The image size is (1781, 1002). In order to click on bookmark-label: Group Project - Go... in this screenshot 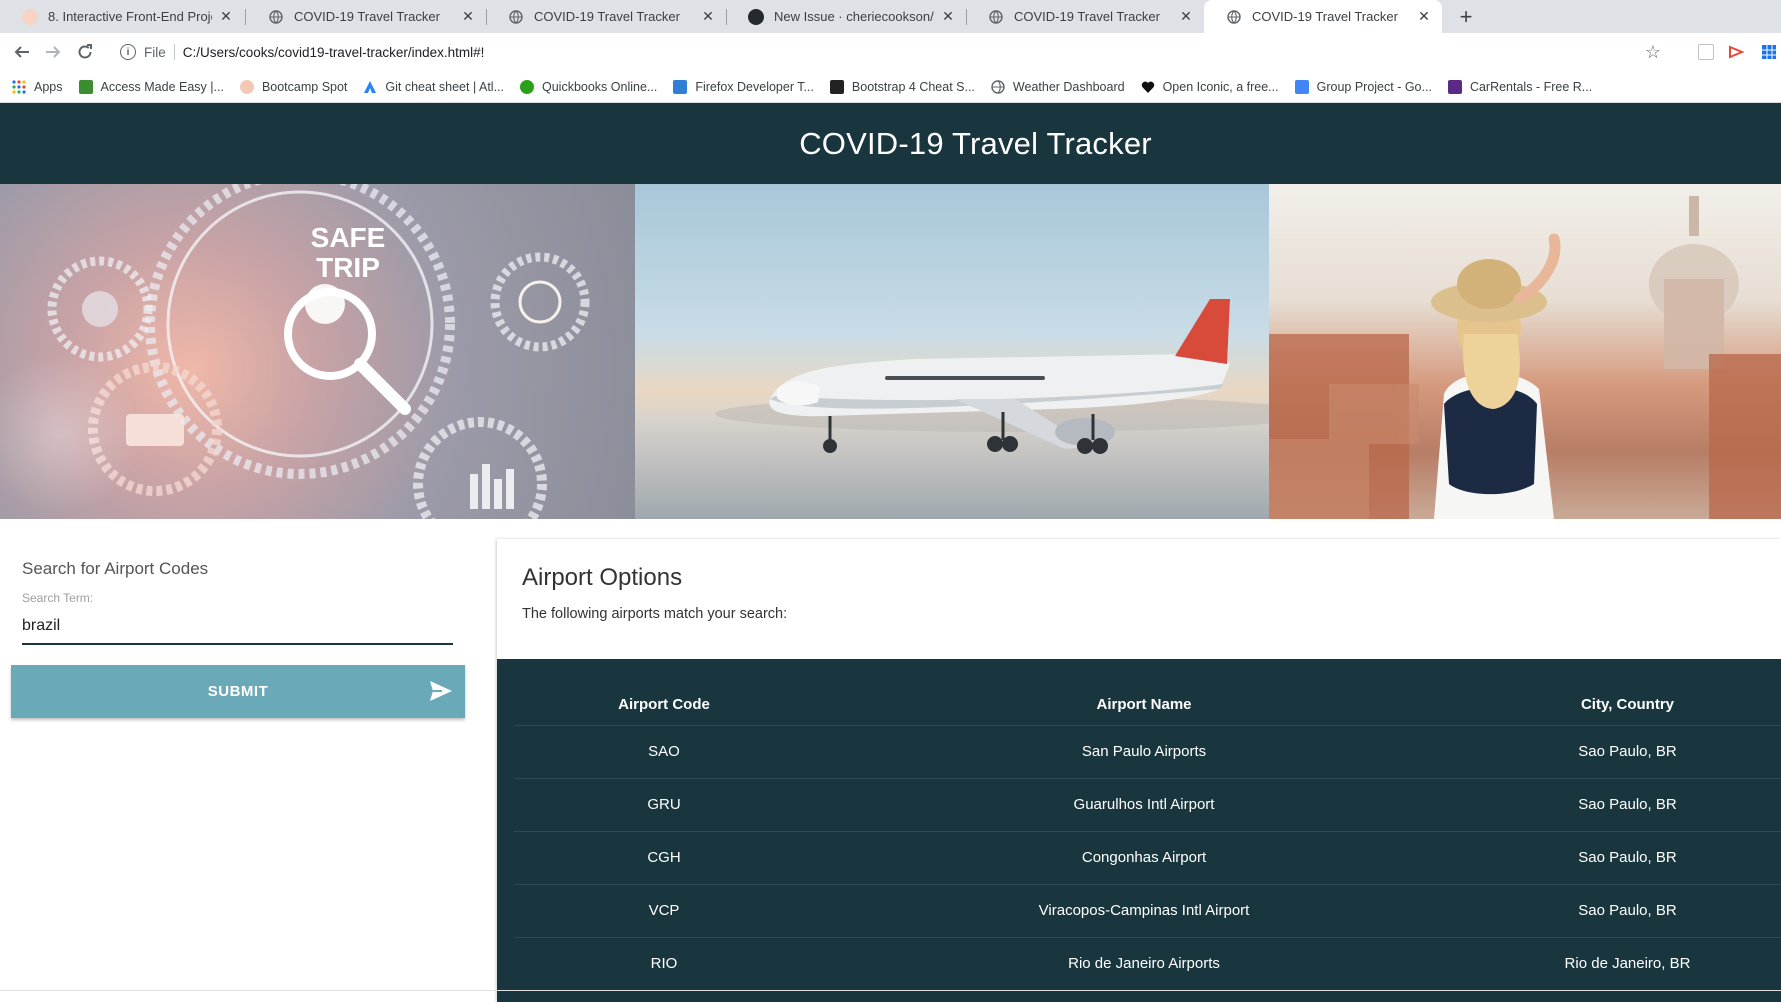, I will do `click(1374, 86)`.